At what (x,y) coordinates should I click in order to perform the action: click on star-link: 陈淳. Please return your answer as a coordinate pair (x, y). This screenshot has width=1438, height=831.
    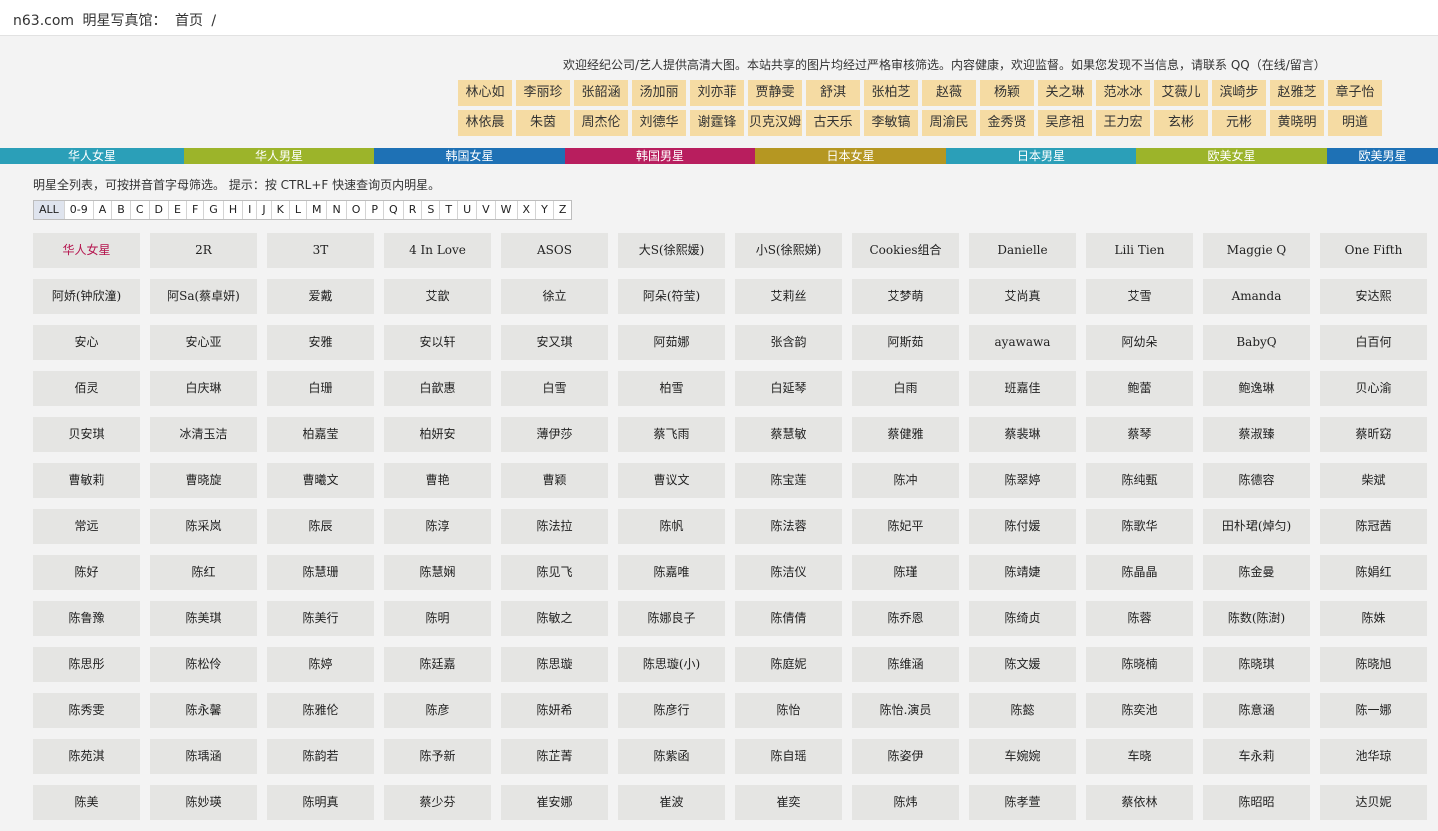
    Looking at the image, I should click on (437, 526).